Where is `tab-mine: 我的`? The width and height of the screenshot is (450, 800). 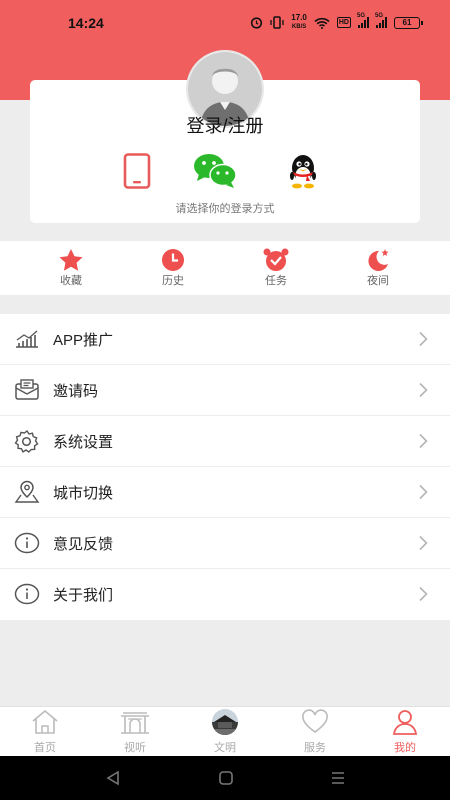 tab-mine: 我的 is located at coordinates (405, 732).